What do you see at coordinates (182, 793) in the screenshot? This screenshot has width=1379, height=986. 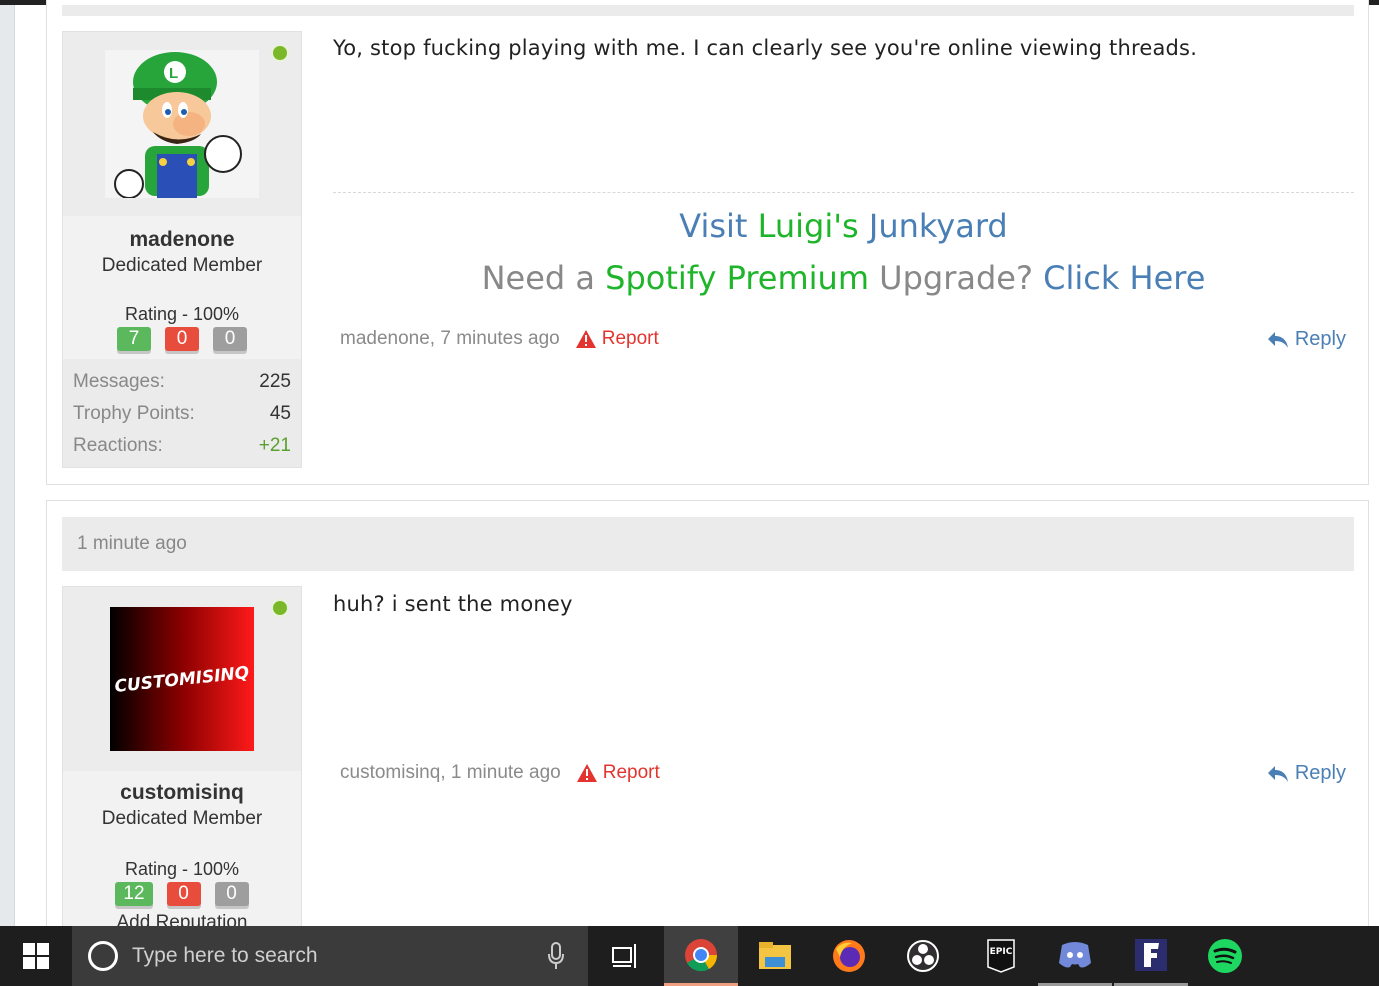 I see `username: customisinq` at bounding box center [182, 793].